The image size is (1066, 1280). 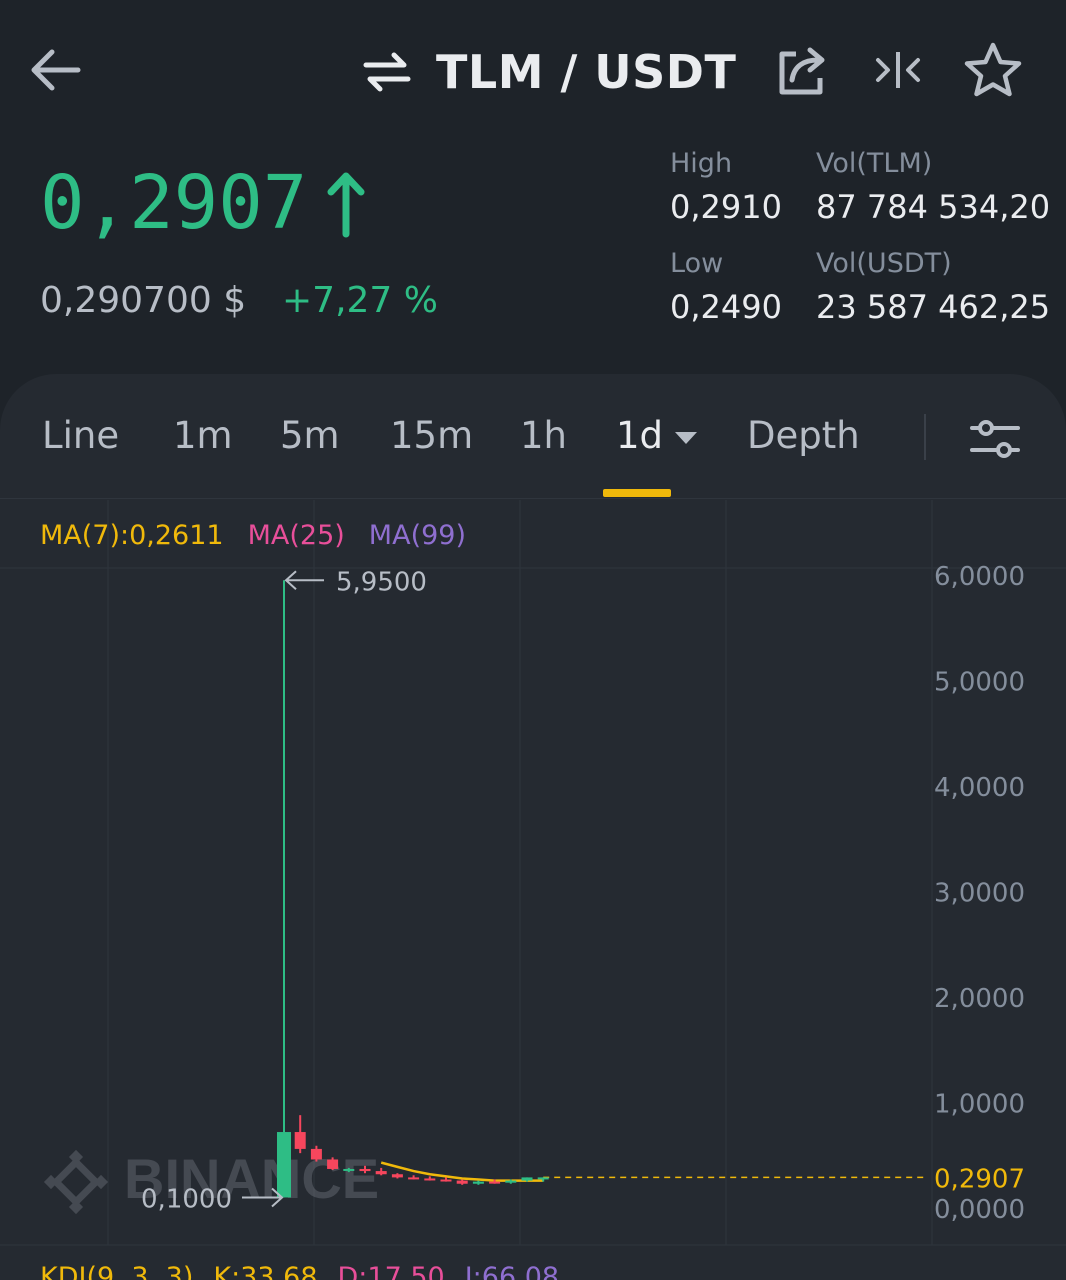 What do you see at coordinates (117, 1271) in the screenshot?
I see `kdj-title: KDJ(9, 3, 3)` at bounding box center [117, 1271].